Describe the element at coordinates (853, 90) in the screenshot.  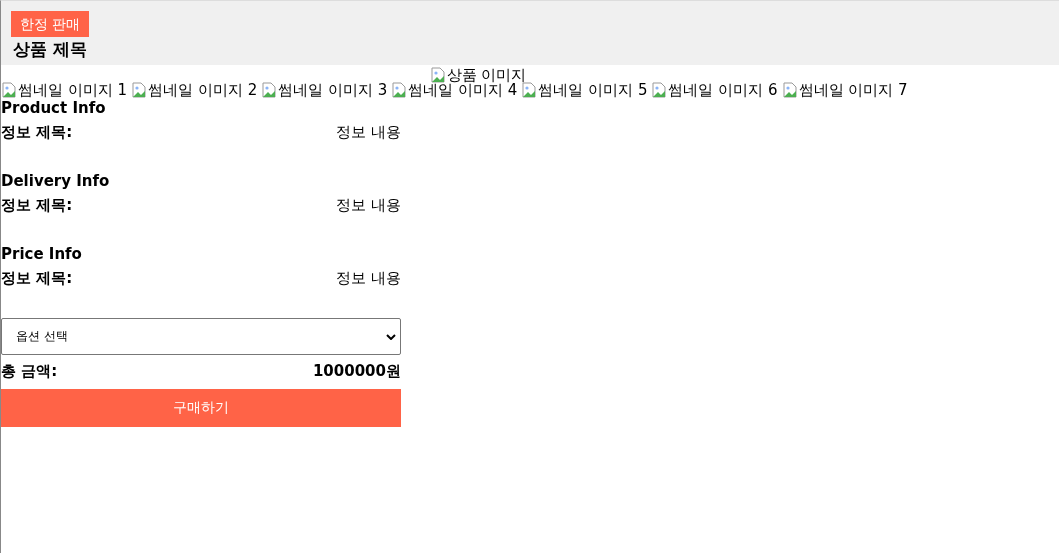
I see `thumbnail-alt-text: 썸네일 이미지 7` at that location.